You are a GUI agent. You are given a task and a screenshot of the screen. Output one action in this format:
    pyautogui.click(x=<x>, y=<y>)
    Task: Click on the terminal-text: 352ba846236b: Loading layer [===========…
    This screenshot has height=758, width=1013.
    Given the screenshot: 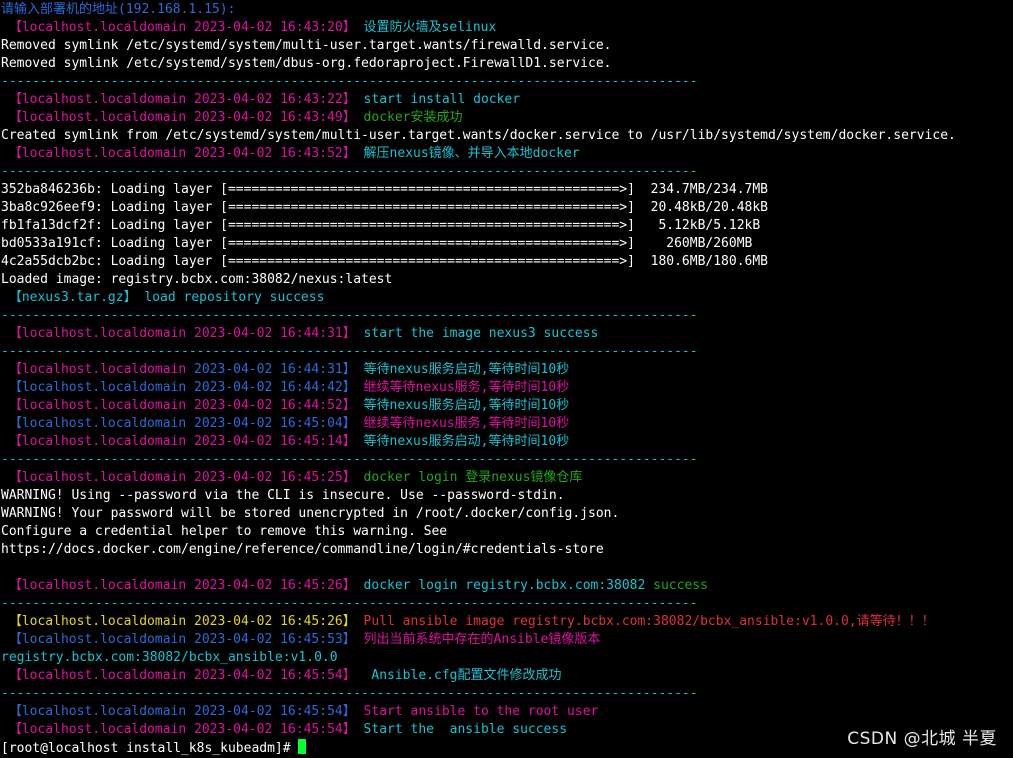 What is the action you would take?
    pyautogui.click(x=385, y=189)
    